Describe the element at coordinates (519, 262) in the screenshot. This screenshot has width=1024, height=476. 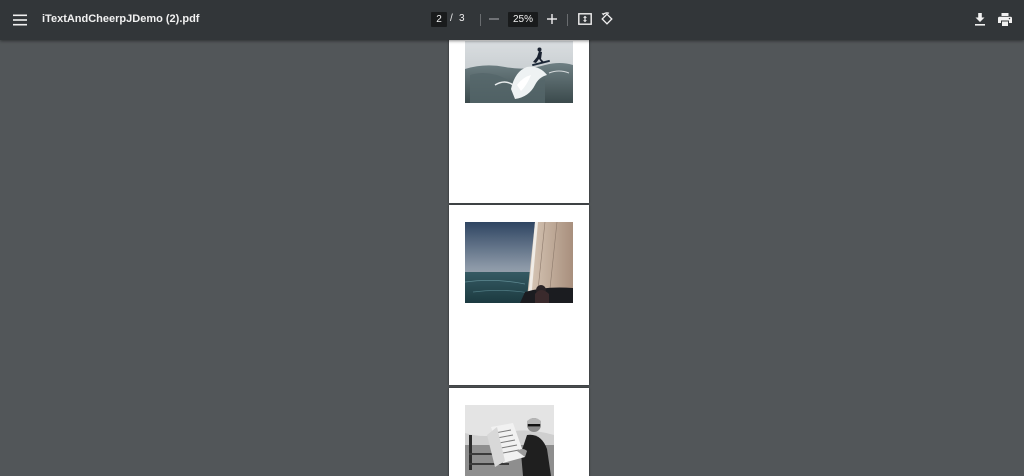
I see `sailboat-photo` at that location.